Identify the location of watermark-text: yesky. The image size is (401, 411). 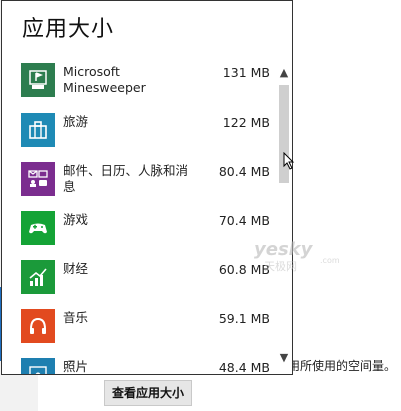
(284, 249).